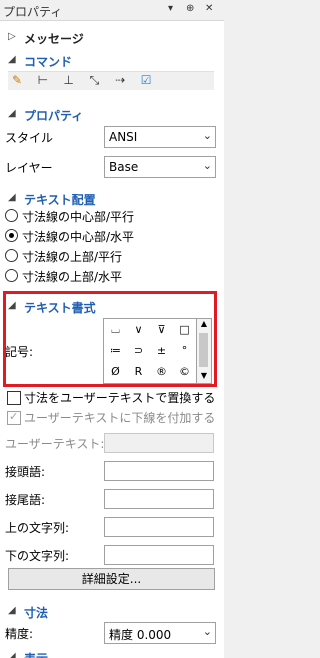 The width and height of the screenshot is (320, 658). I want to click on dimension-line-icon: ⊢, so click(43, 80).